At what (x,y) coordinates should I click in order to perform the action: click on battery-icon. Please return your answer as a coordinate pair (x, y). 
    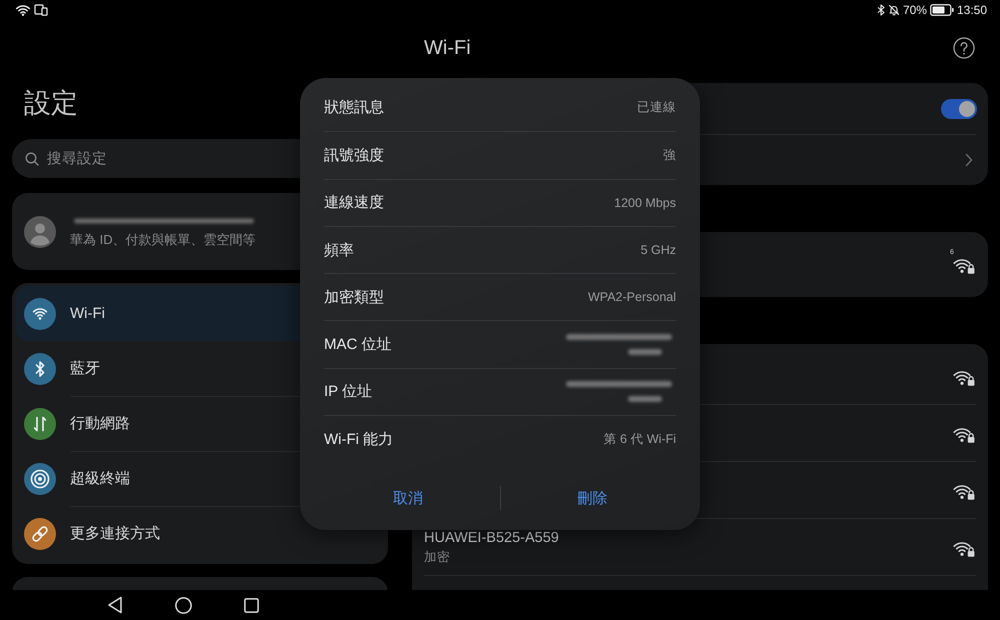
    Looking at the image, I should click on (942, 10).